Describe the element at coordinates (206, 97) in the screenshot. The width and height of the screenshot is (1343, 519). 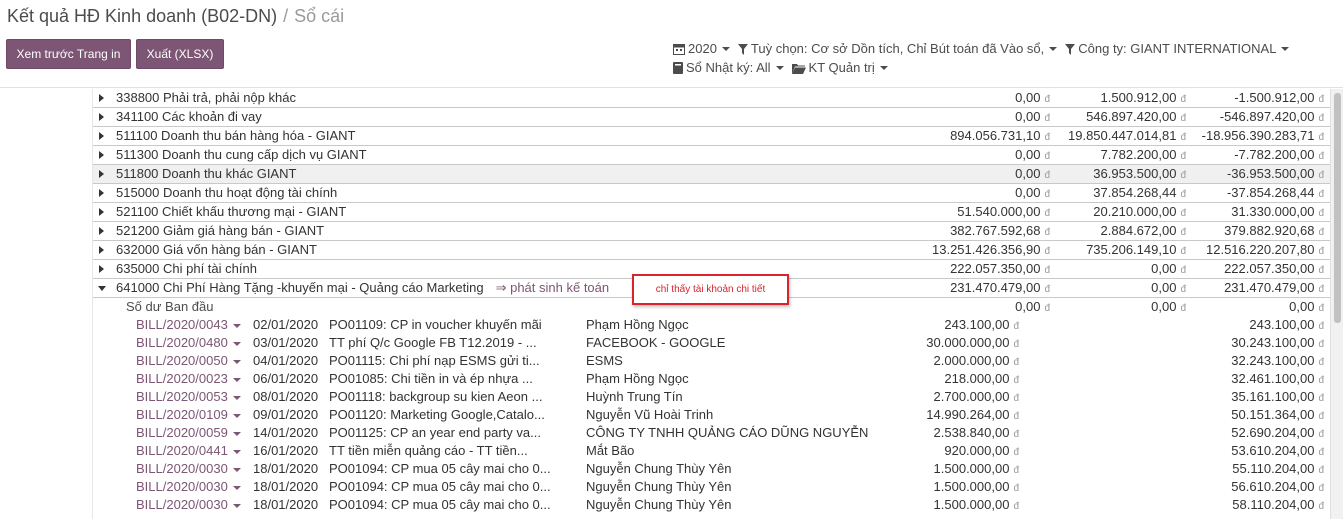
I see `account-name: 338800 Phải trả, phải nộp khác` at that location.